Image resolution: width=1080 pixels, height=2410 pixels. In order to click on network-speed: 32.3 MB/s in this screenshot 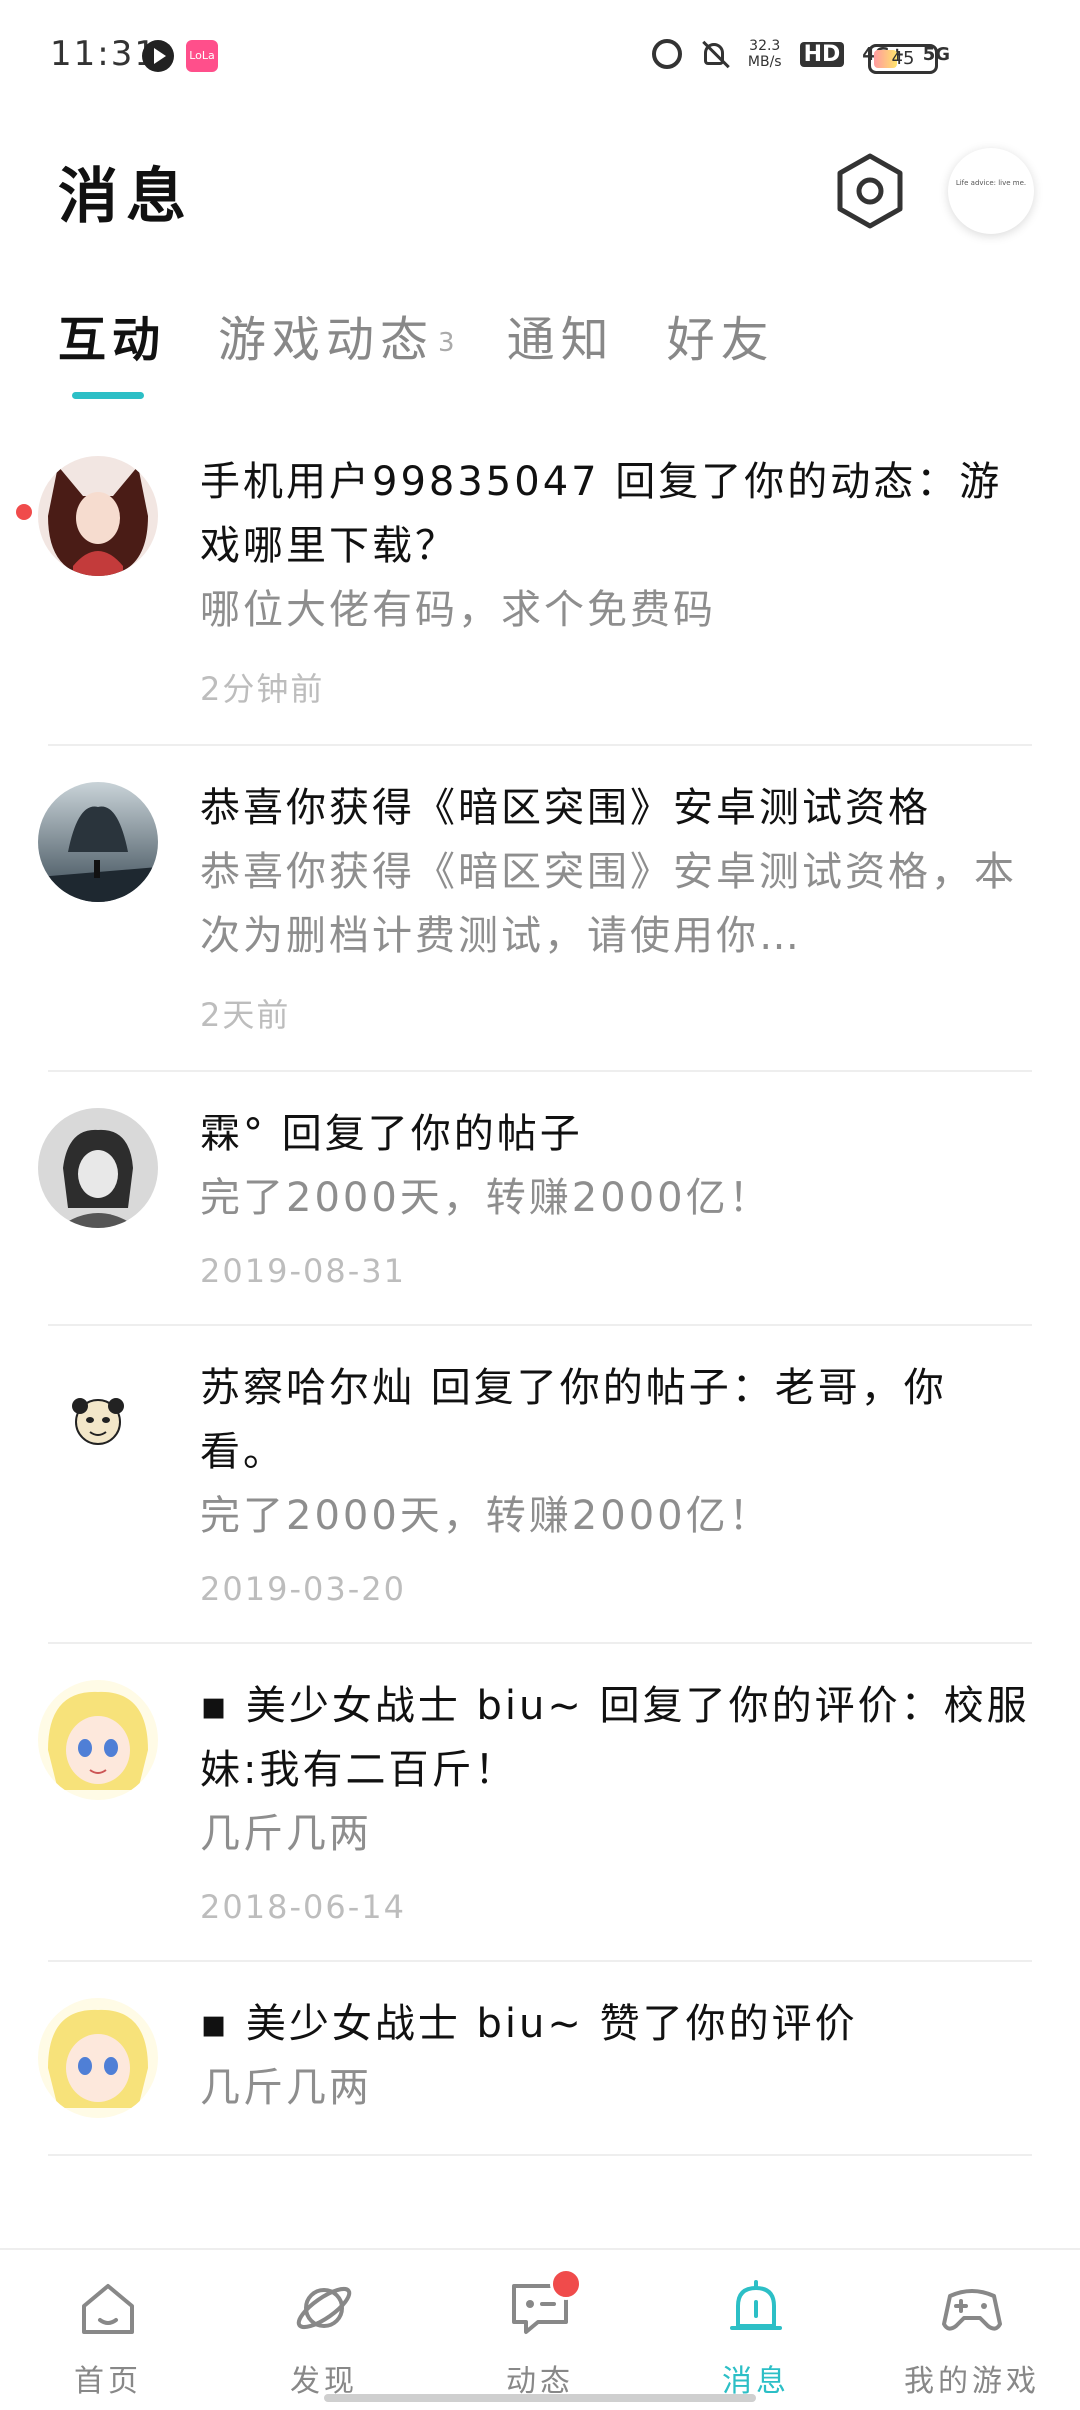, I will do `click(765, 54)`.